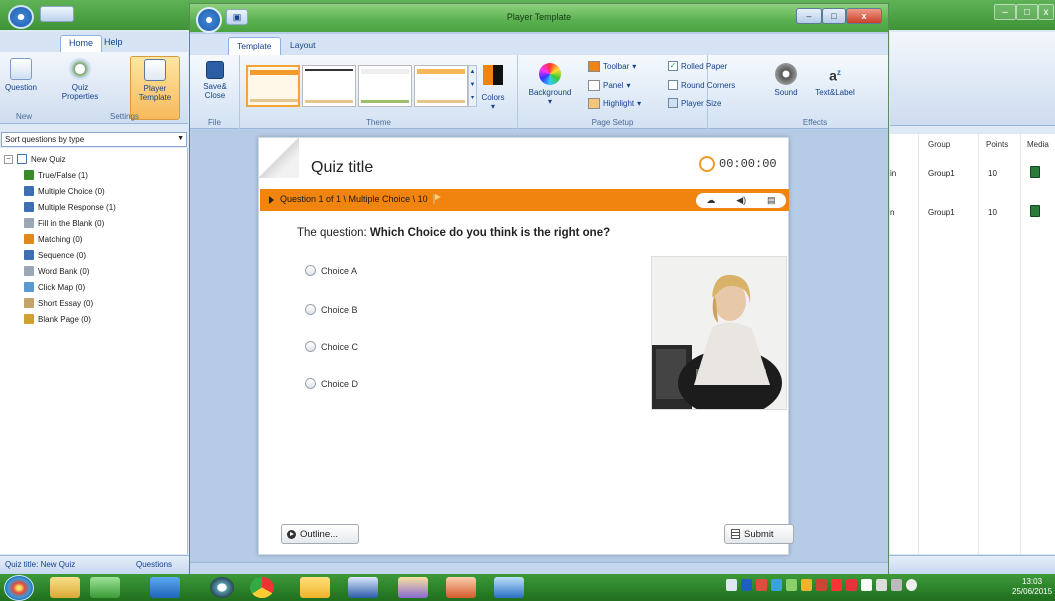 This screenshot has width=1055, height=601. Describe the element at coordinates (58, 303) in the screenshot. I see `tree-item: Short Essay (0)` at that location.